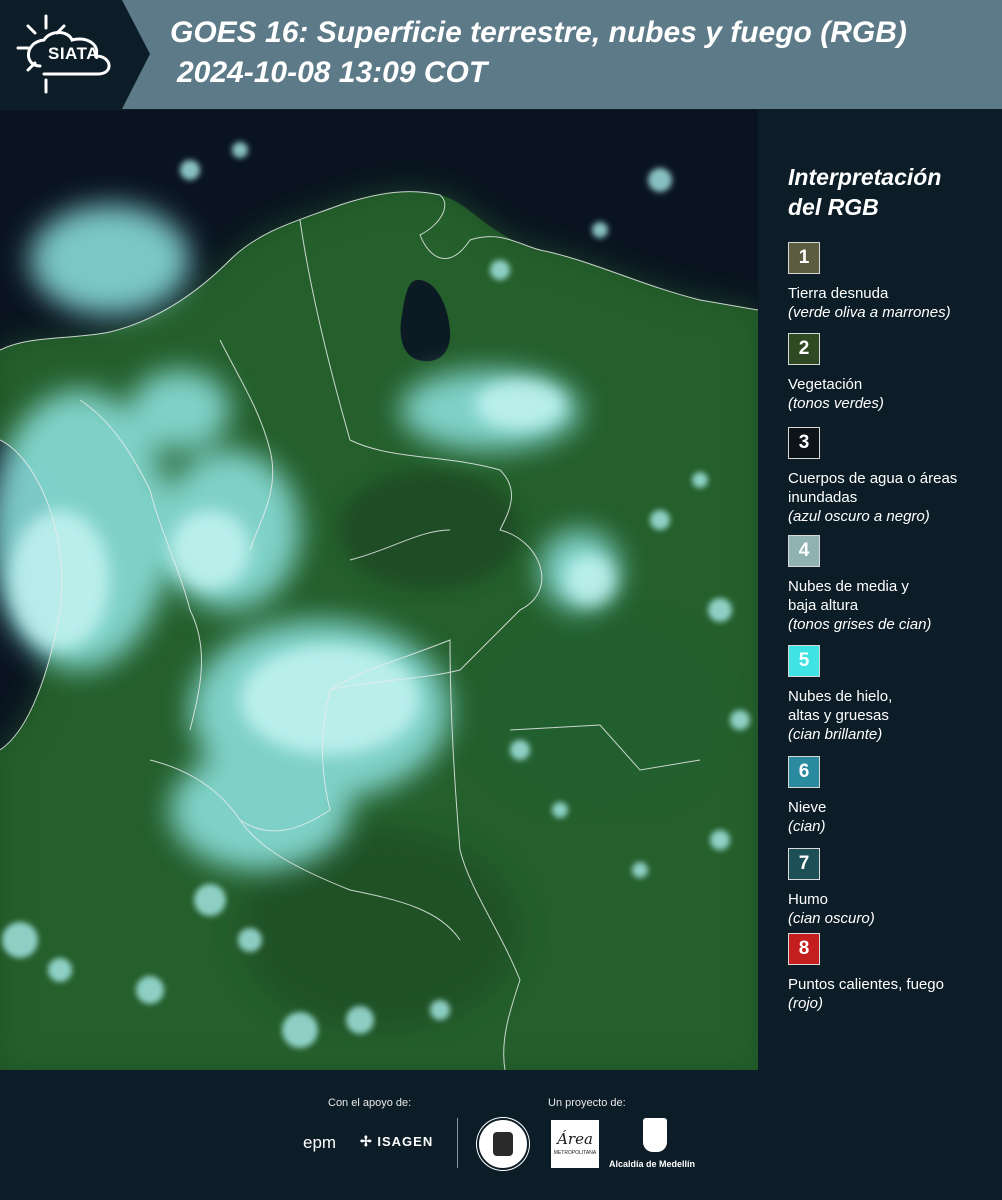 The image size is (1002, 1200). I want to click on legend-title: Interpretación del RGB, so click(864, 192).